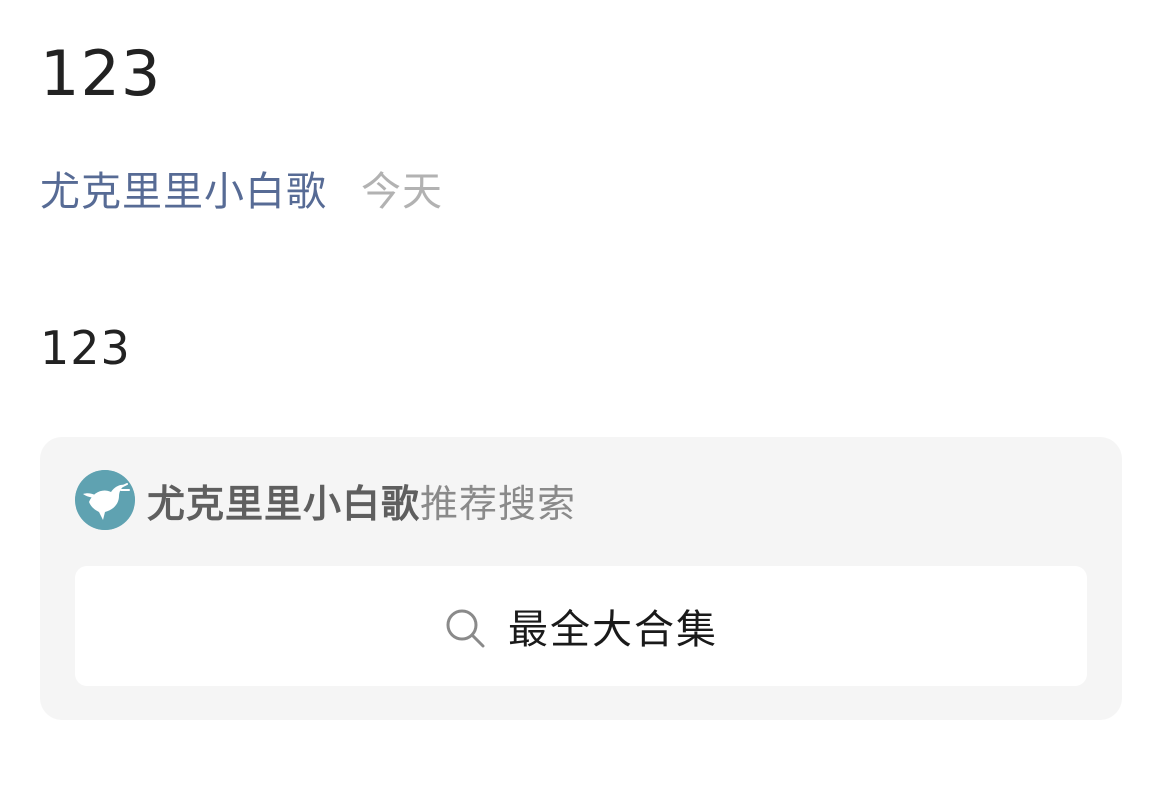  I want to click on card-account-name: 尤克里里小白歌, so click(284, 503).